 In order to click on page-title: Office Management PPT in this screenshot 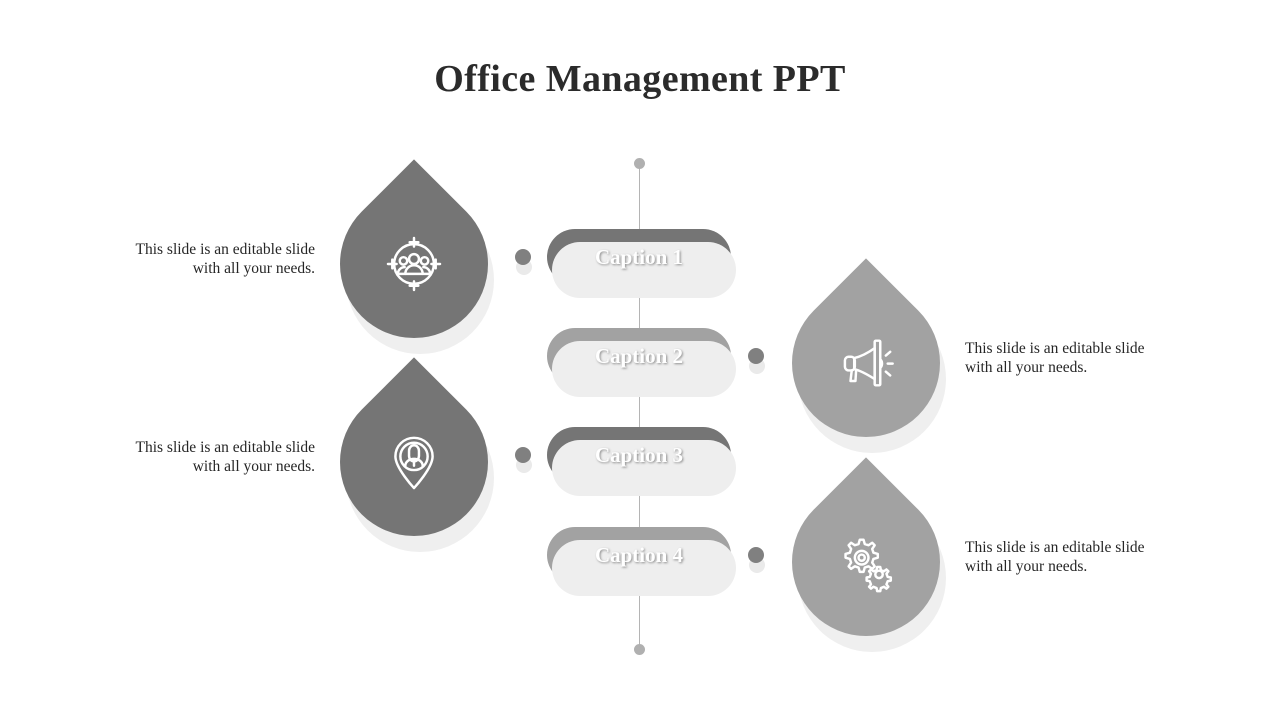, I will do `click(640, 79)`.